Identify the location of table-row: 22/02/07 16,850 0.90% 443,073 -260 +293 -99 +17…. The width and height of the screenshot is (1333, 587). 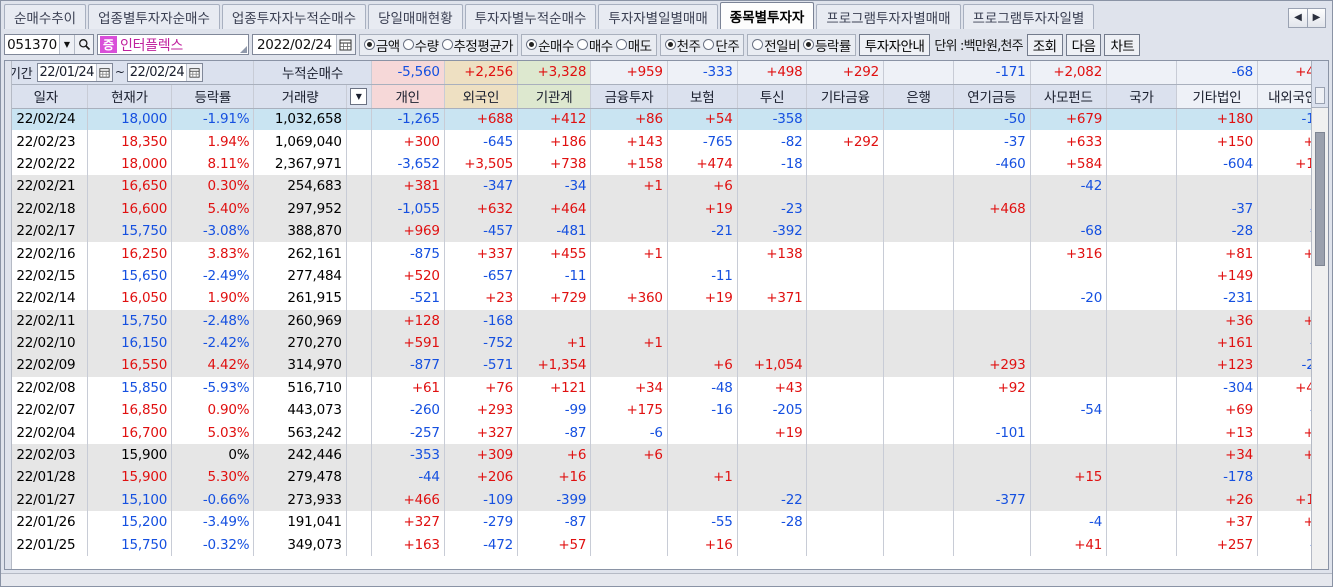
(666, 410).